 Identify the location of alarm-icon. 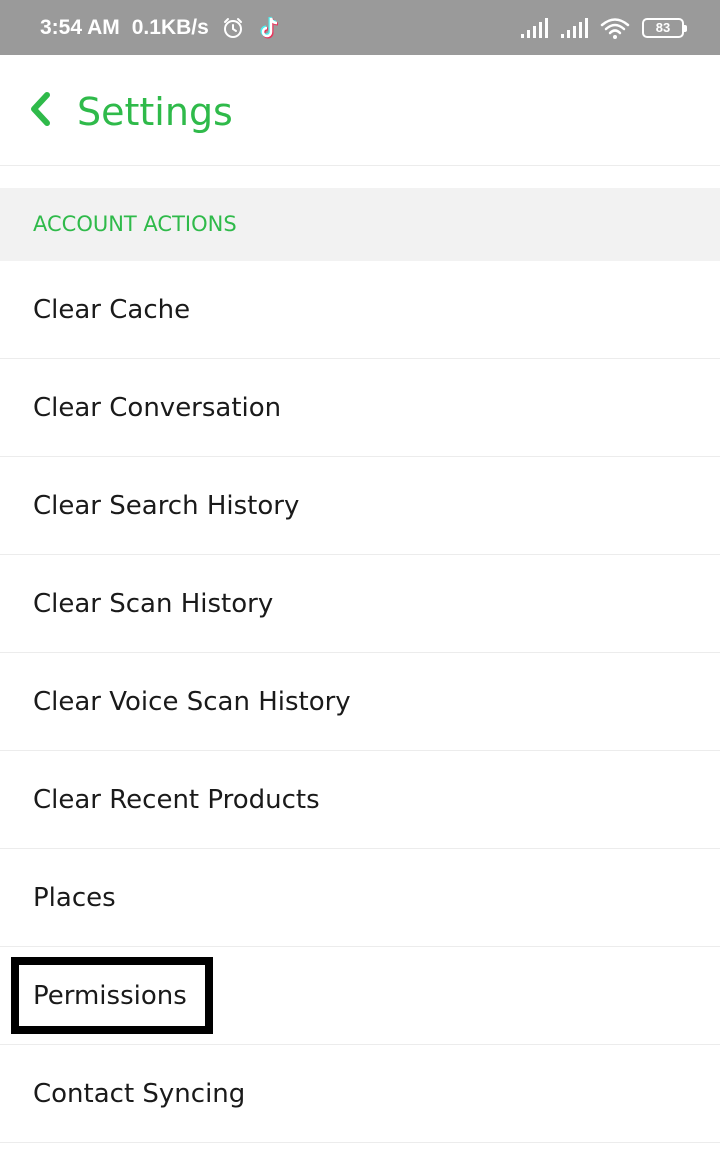
(233, 28).